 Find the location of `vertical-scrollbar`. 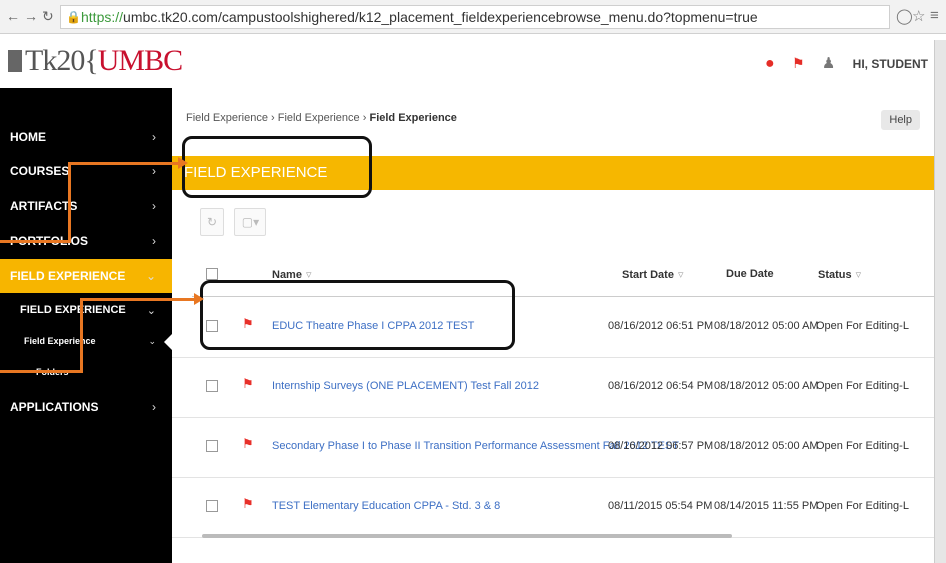

vertical-scrollbar is located at coordinates (940, 301).